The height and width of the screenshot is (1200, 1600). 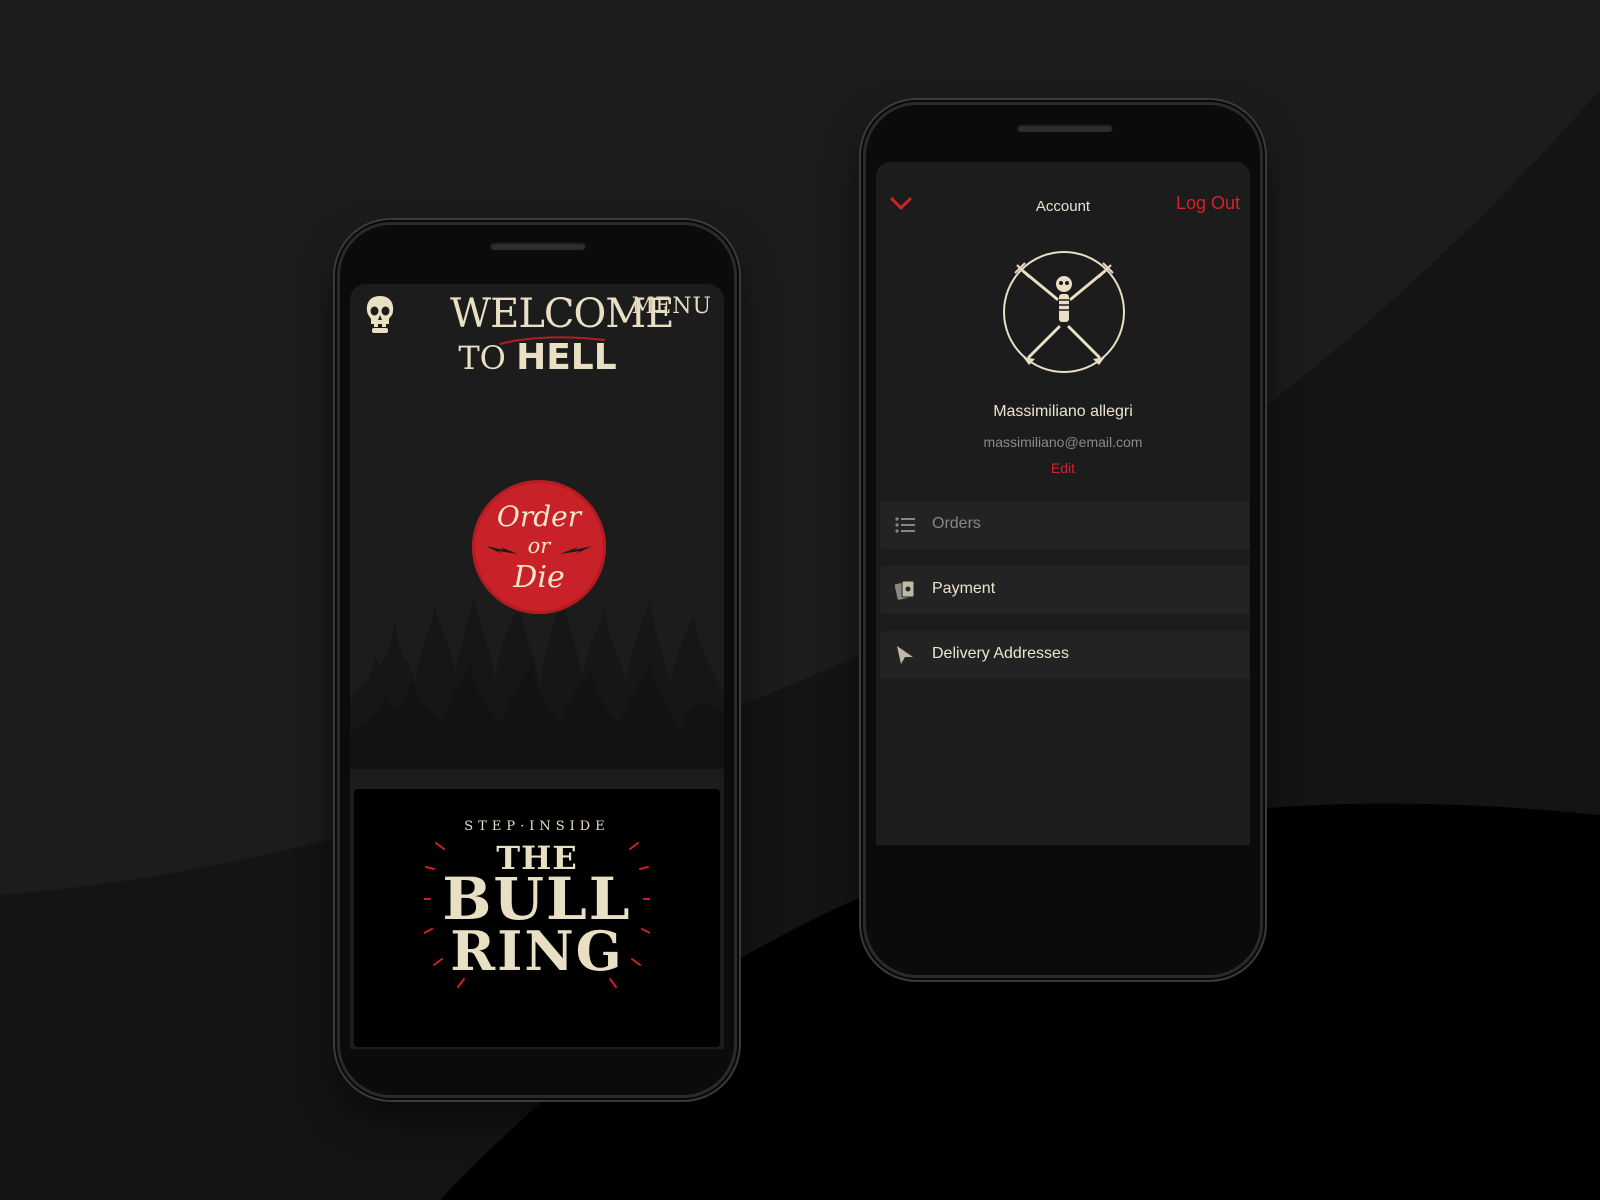 I want to click on order-or-die-button: Order or Die, so click(x=539, y=547).